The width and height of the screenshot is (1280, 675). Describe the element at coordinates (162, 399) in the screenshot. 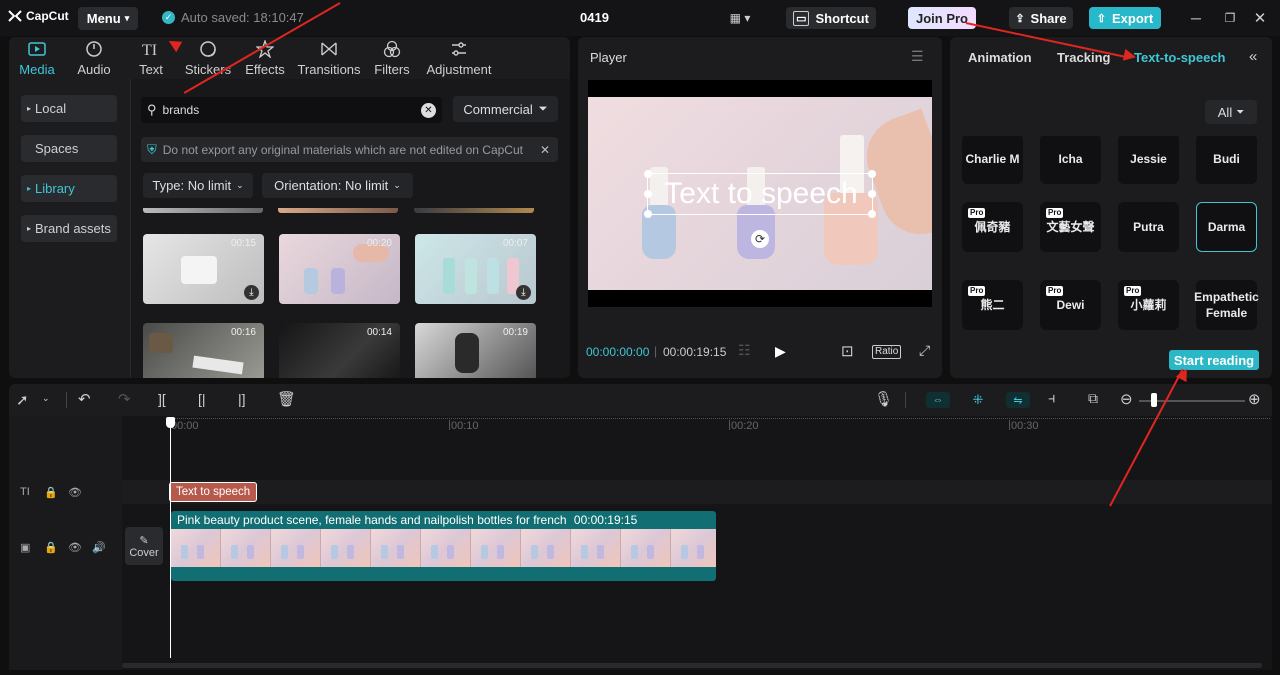

I see `split-icon: ][` at that location.